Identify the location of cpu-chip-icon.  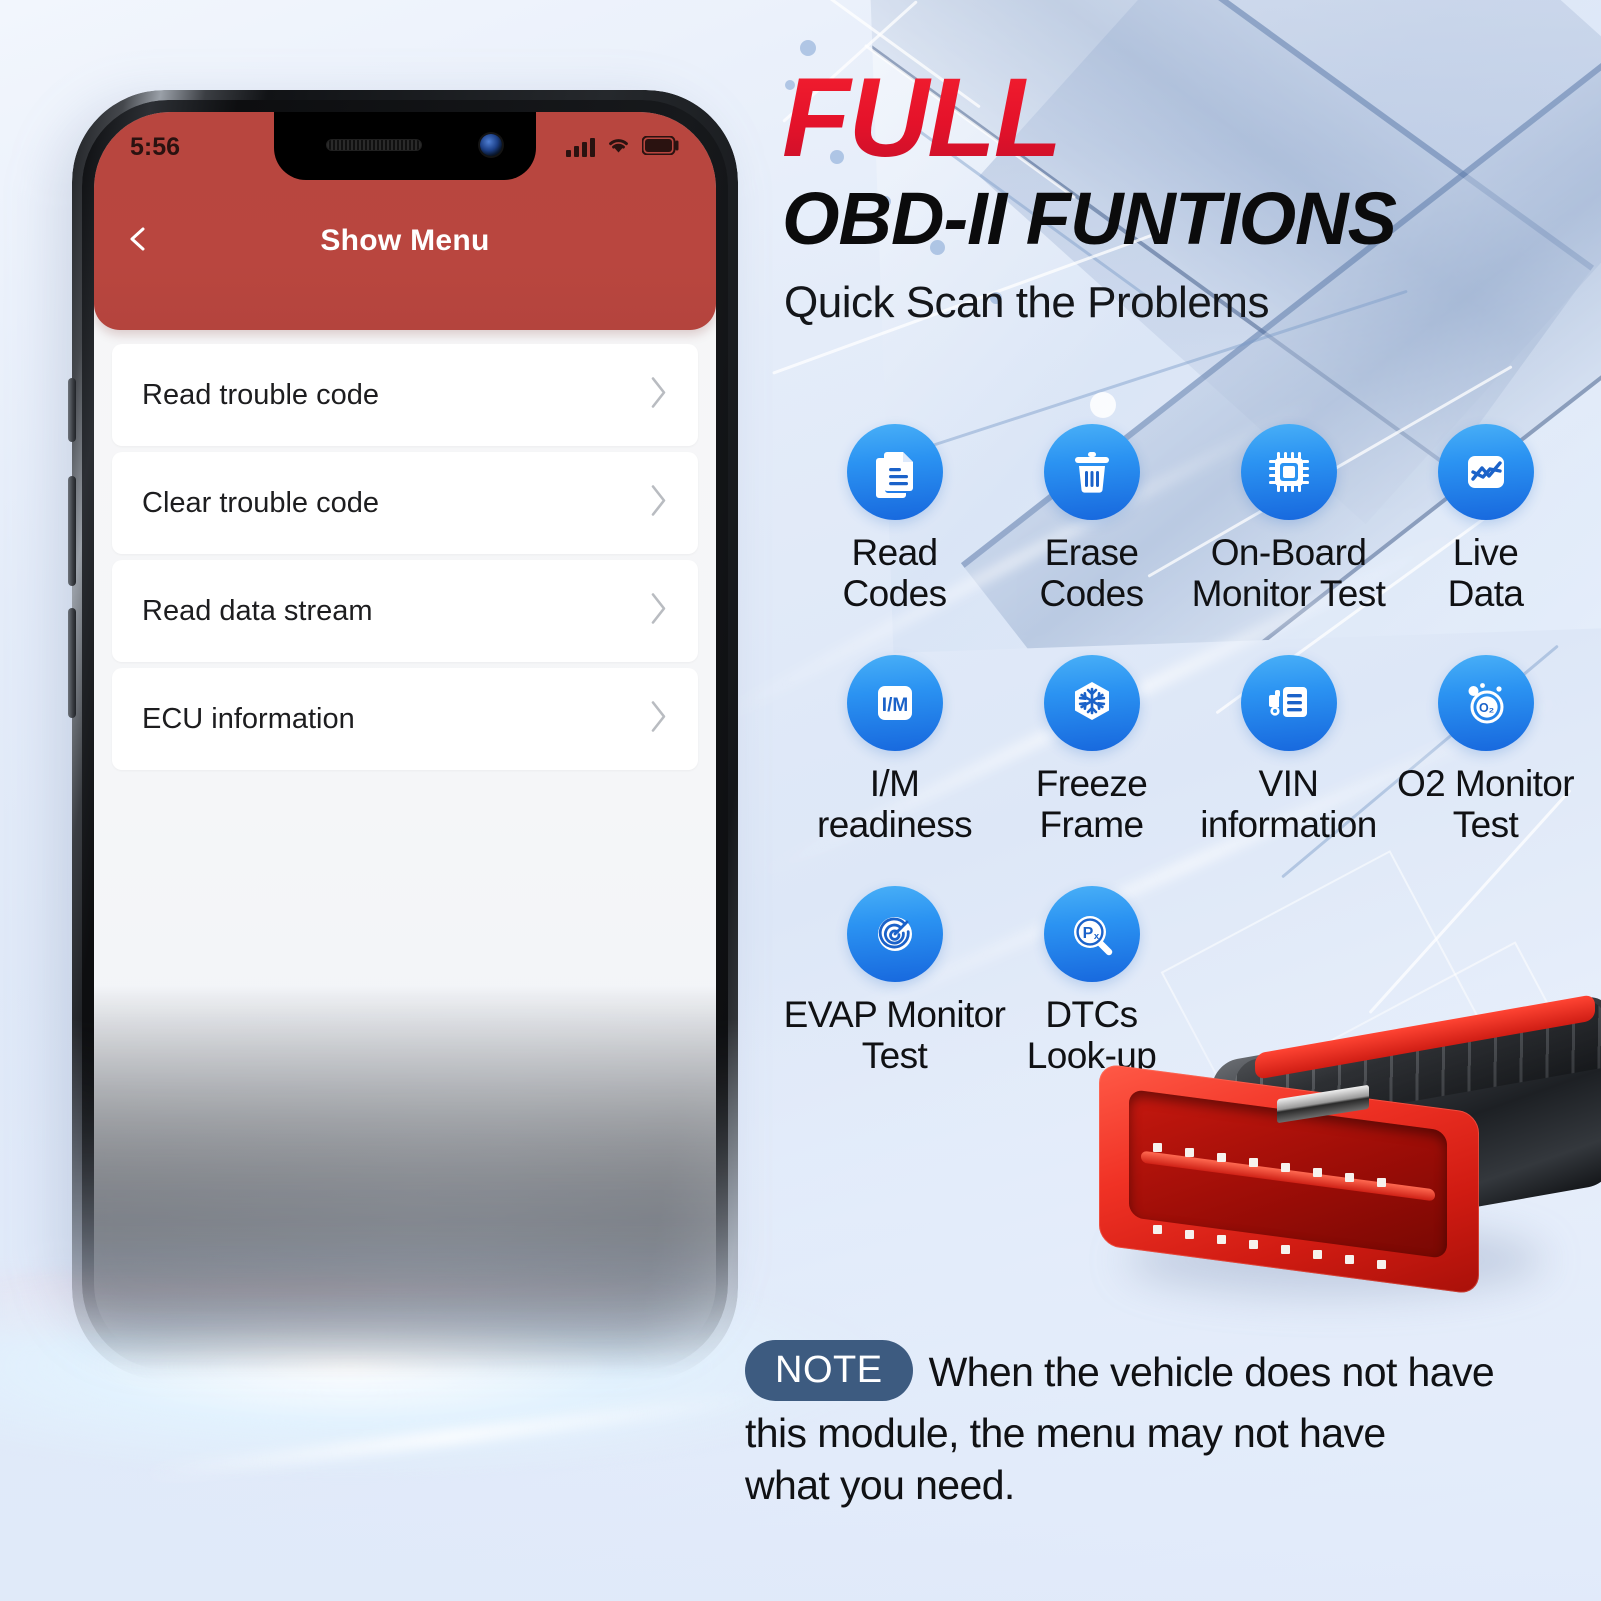
(1288, 472).